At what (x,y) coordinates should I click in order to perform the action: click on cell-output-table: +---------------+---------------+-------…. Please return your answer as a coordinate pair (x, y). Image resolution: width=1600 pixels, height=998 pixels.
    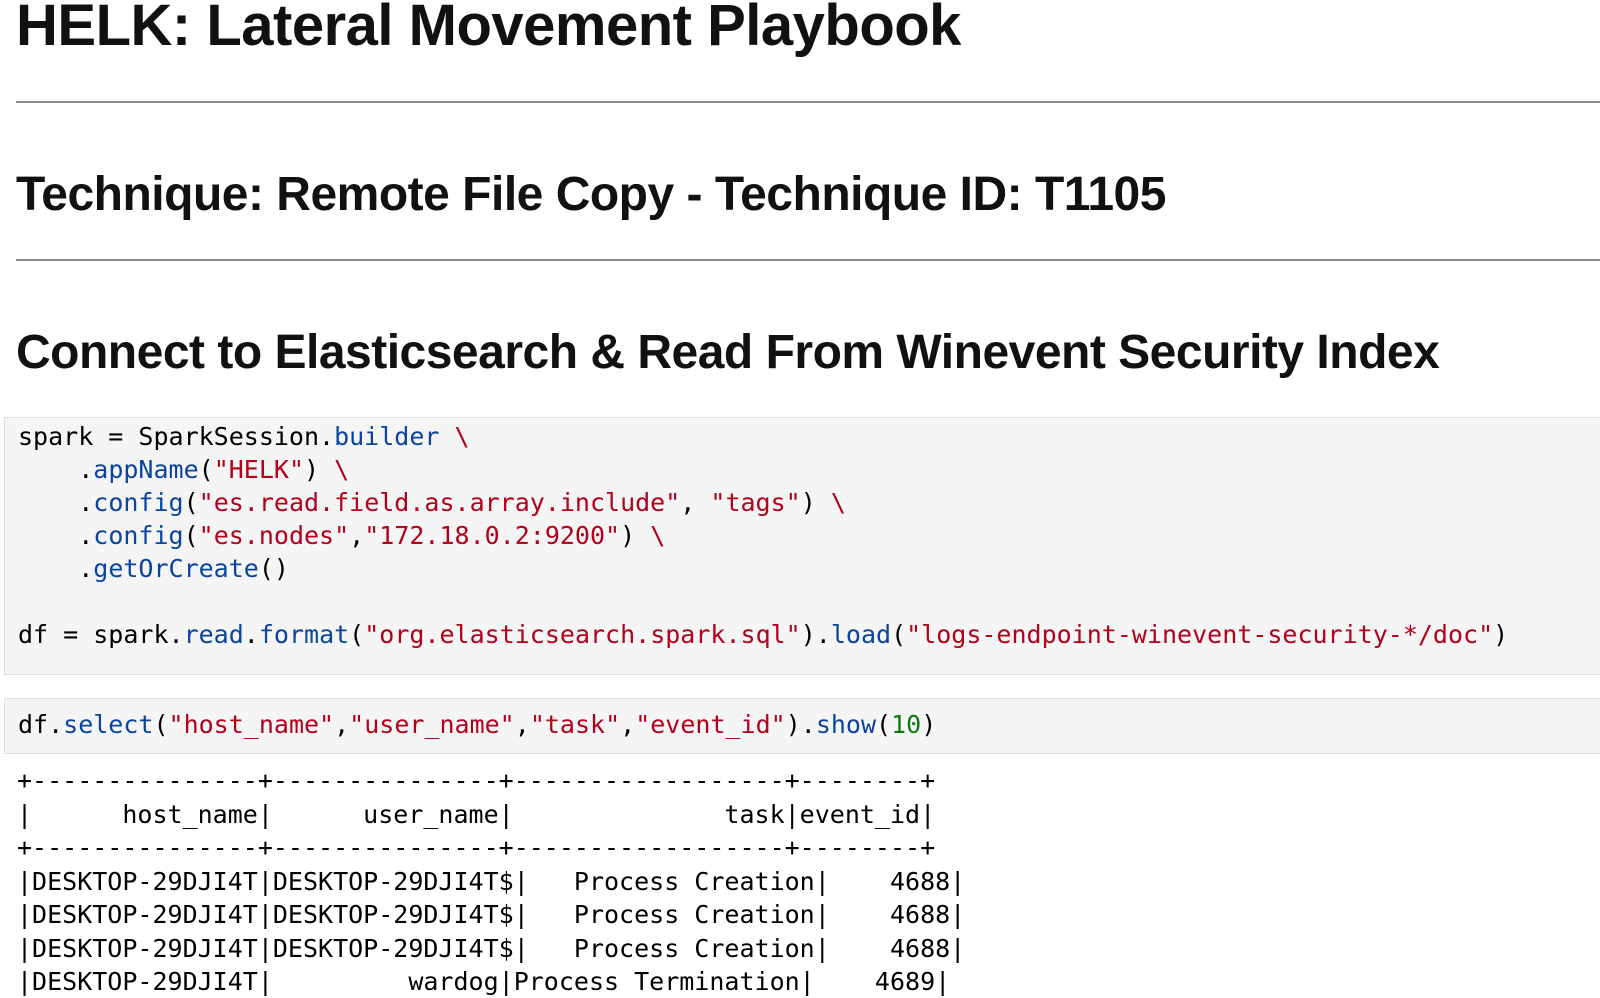
    Looking at the image, I should click on (491, 881).